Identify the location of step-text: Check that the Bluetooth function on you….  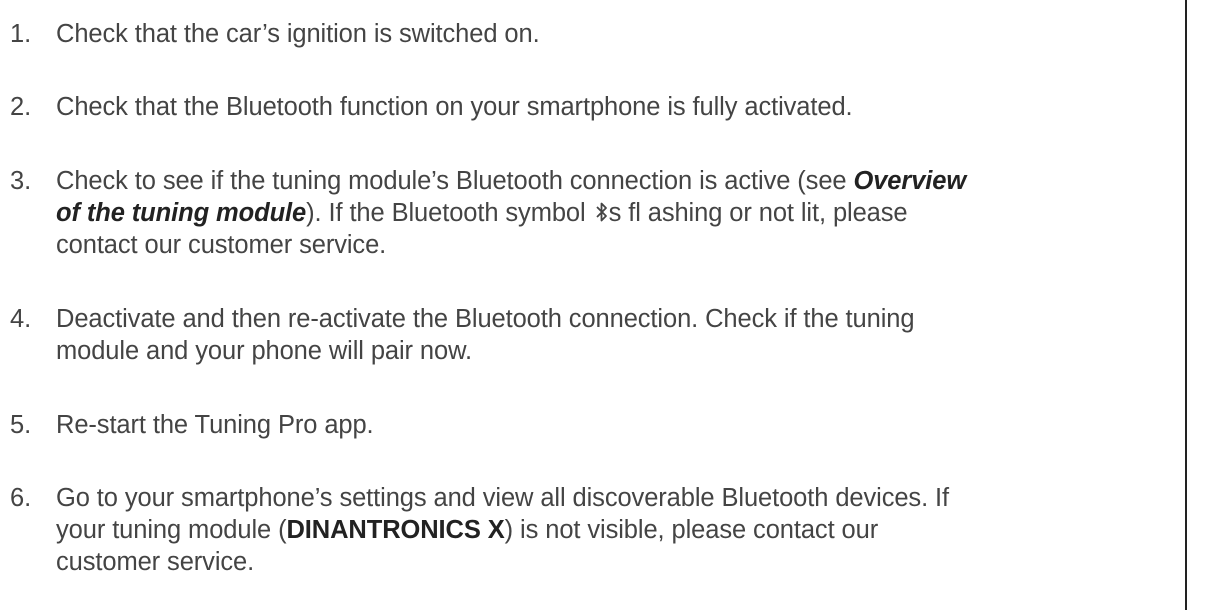
(620, 107).